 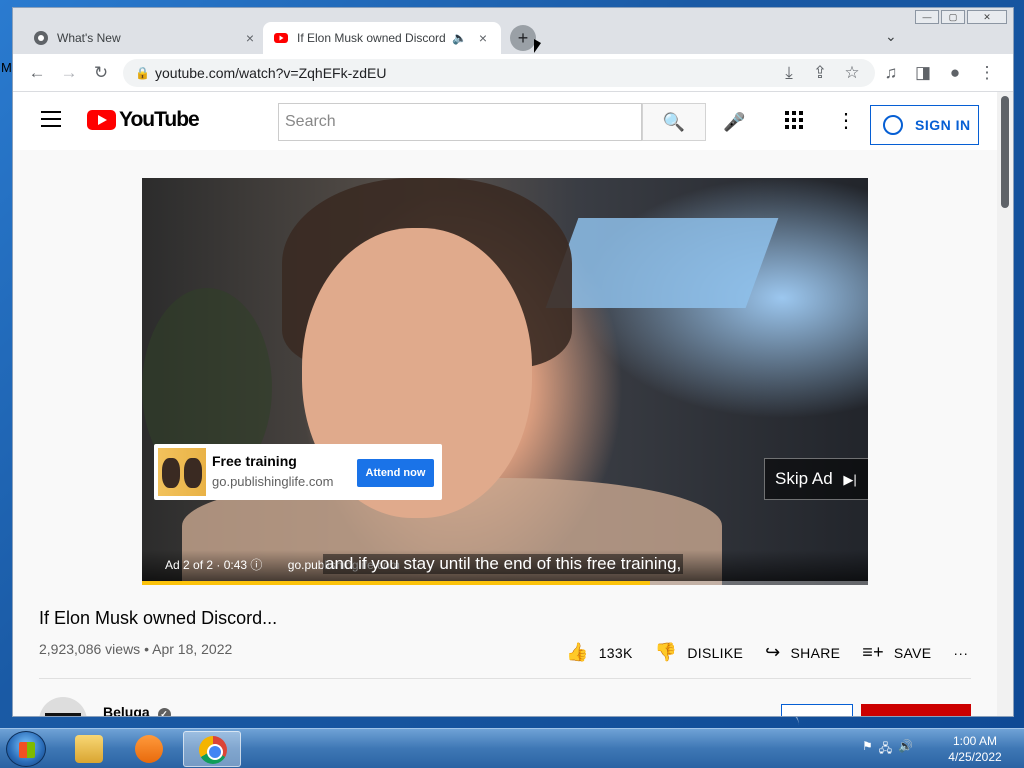 I want to click on clock: 1:00 AM 4/25/2022, so click(x=975, y=749).